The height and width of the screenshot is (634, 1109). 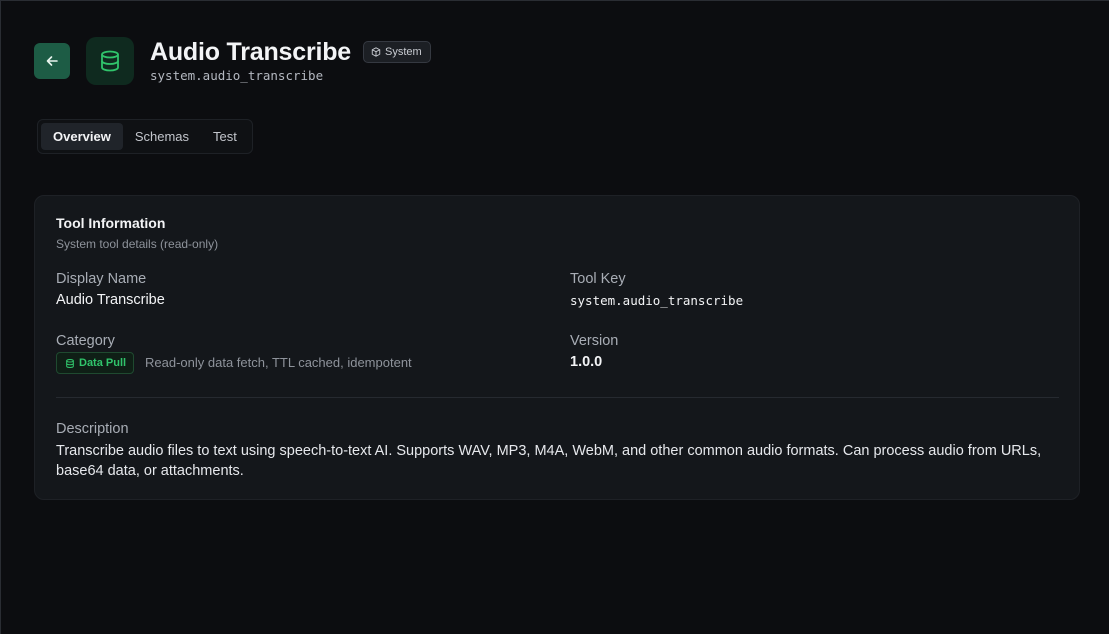 What do you see at coordinates (82, 136) in the screenshot?
I see `tab-overview: Overview` at bounding box center [82, 136].